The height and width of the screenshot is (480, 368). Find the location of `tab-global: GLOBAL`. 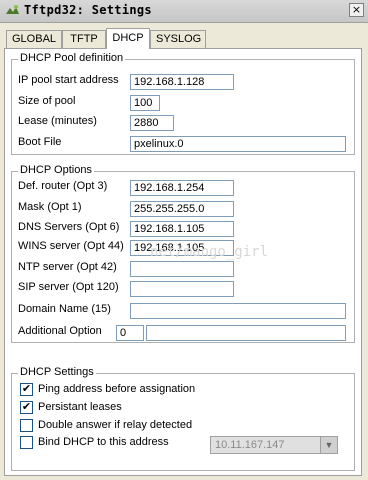

tab-global: GLOBAL is located at coordinates (34, 39).